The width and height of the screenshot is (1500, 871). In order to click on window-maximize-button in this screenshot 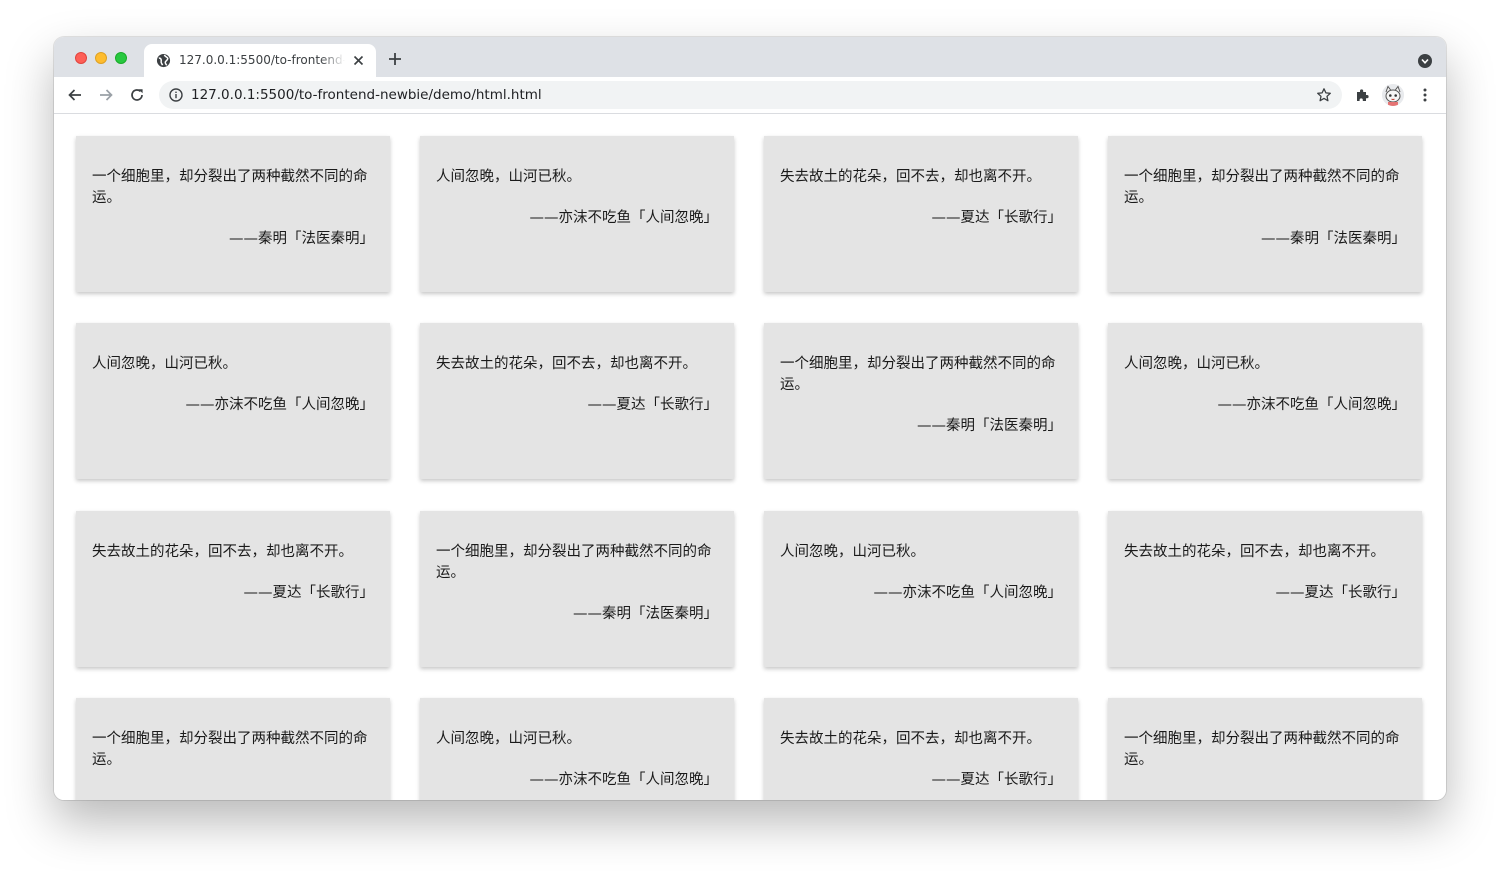, I will do `click(121, 58)`.